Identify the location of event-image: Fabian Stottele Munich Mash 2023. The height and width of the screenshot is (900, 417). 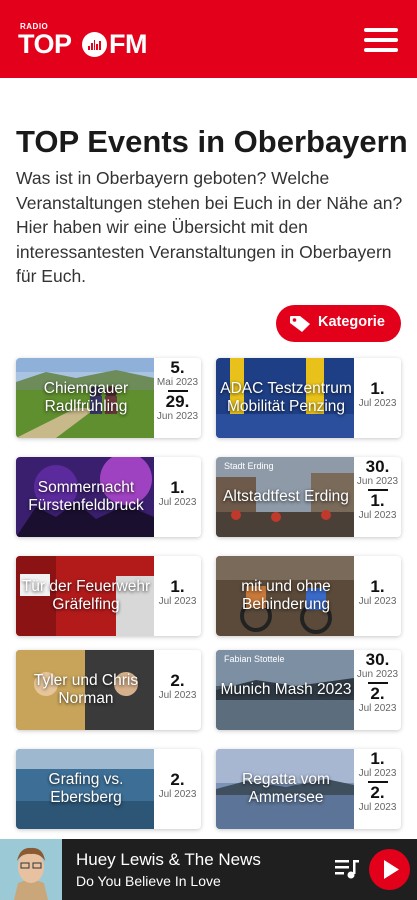
(285, 690).